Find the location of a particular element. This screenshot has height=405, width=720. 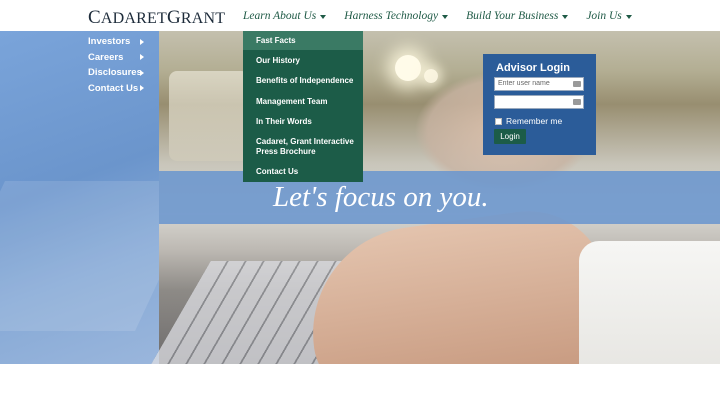

remember-me-label: Remember me is located at coordinates (534, 121).